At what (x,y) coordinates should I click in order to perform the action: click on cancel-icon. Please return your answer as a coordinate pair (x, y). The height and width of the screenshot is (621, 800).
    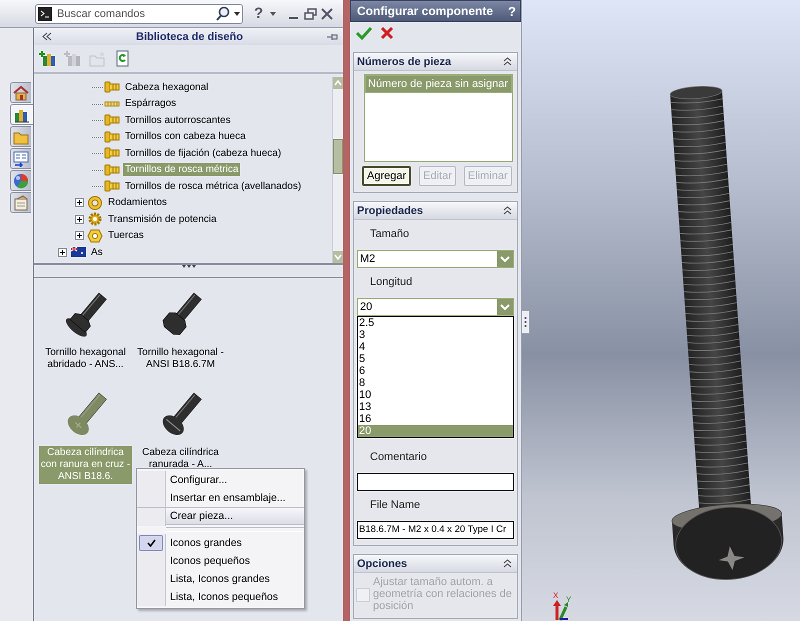
    Looking at the image, I should click on (387, 33).